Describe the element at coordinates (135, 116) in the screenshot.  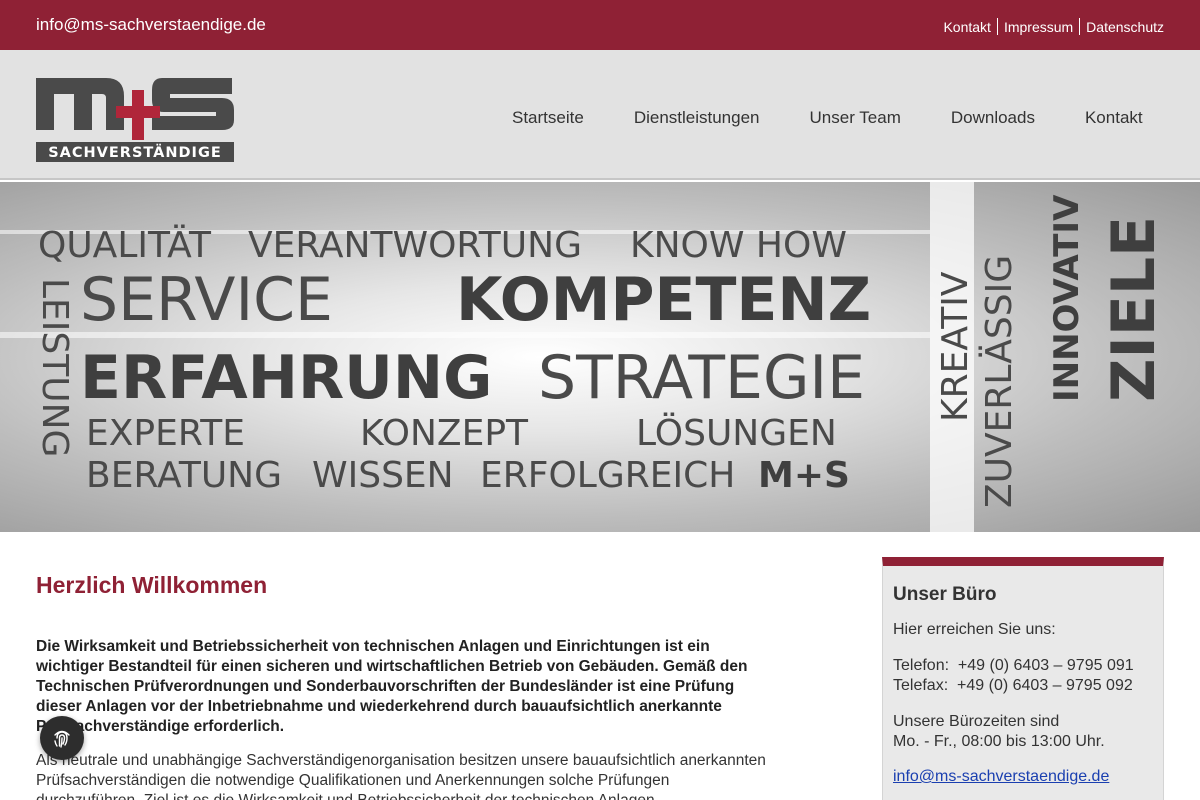
I see `company-logo: SACHVERSTÄNDIGE` at that location.